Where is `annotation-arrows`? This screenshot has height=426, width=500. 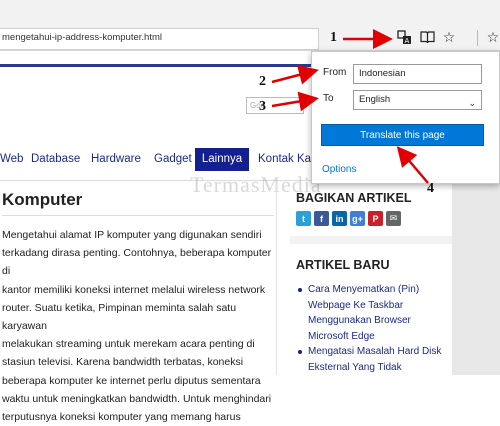 annotation-arrows is located at coordinates (350, 106).